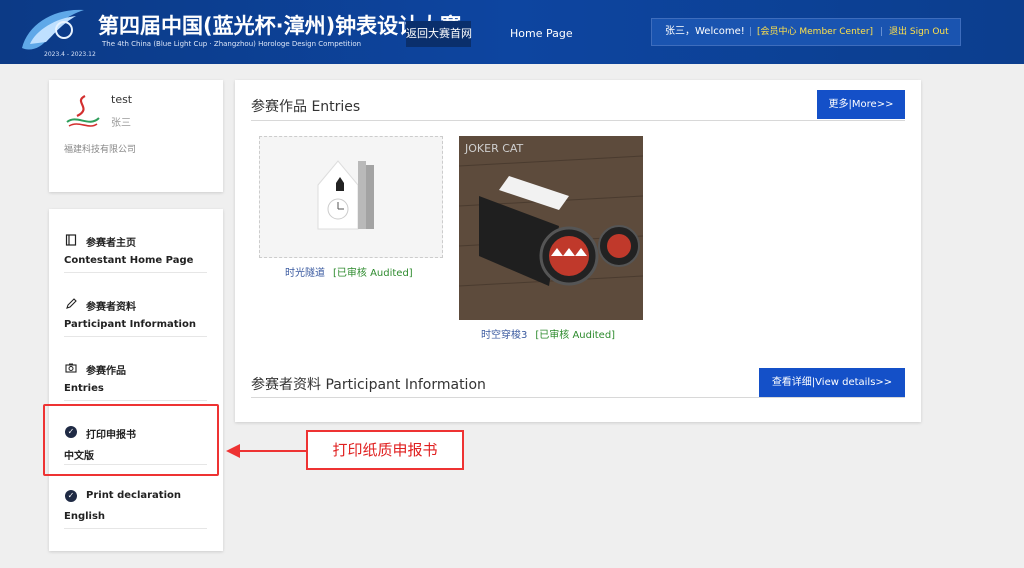 The height and width of the screenshot is (568, 1024). What do you see at coordinates (133, 495) in the screenshot?
I see `sidebar-item-label: Print declaration` at bounding box center [133, 495].